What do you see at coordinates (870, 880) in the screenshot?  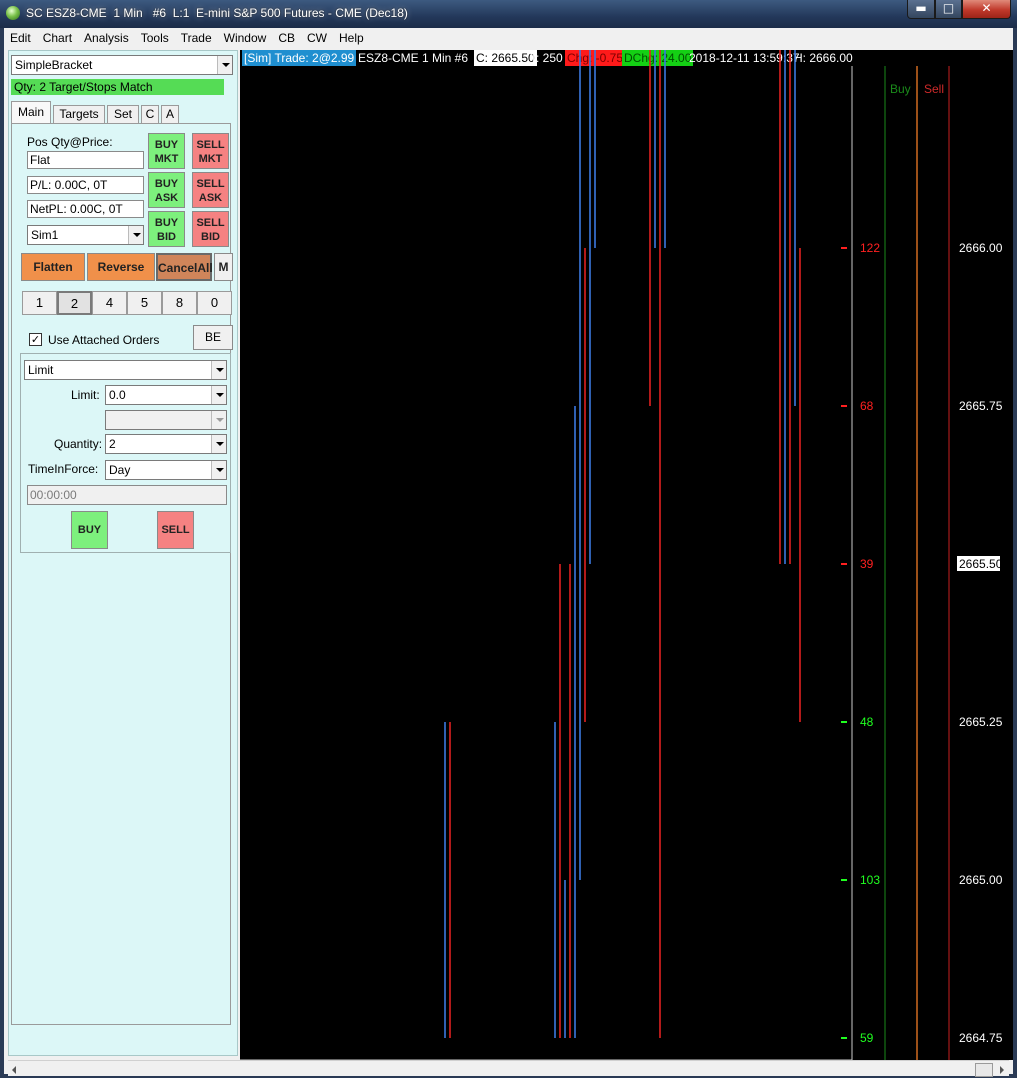 I see `volume-label: 103` at bounding box center [870, 880].